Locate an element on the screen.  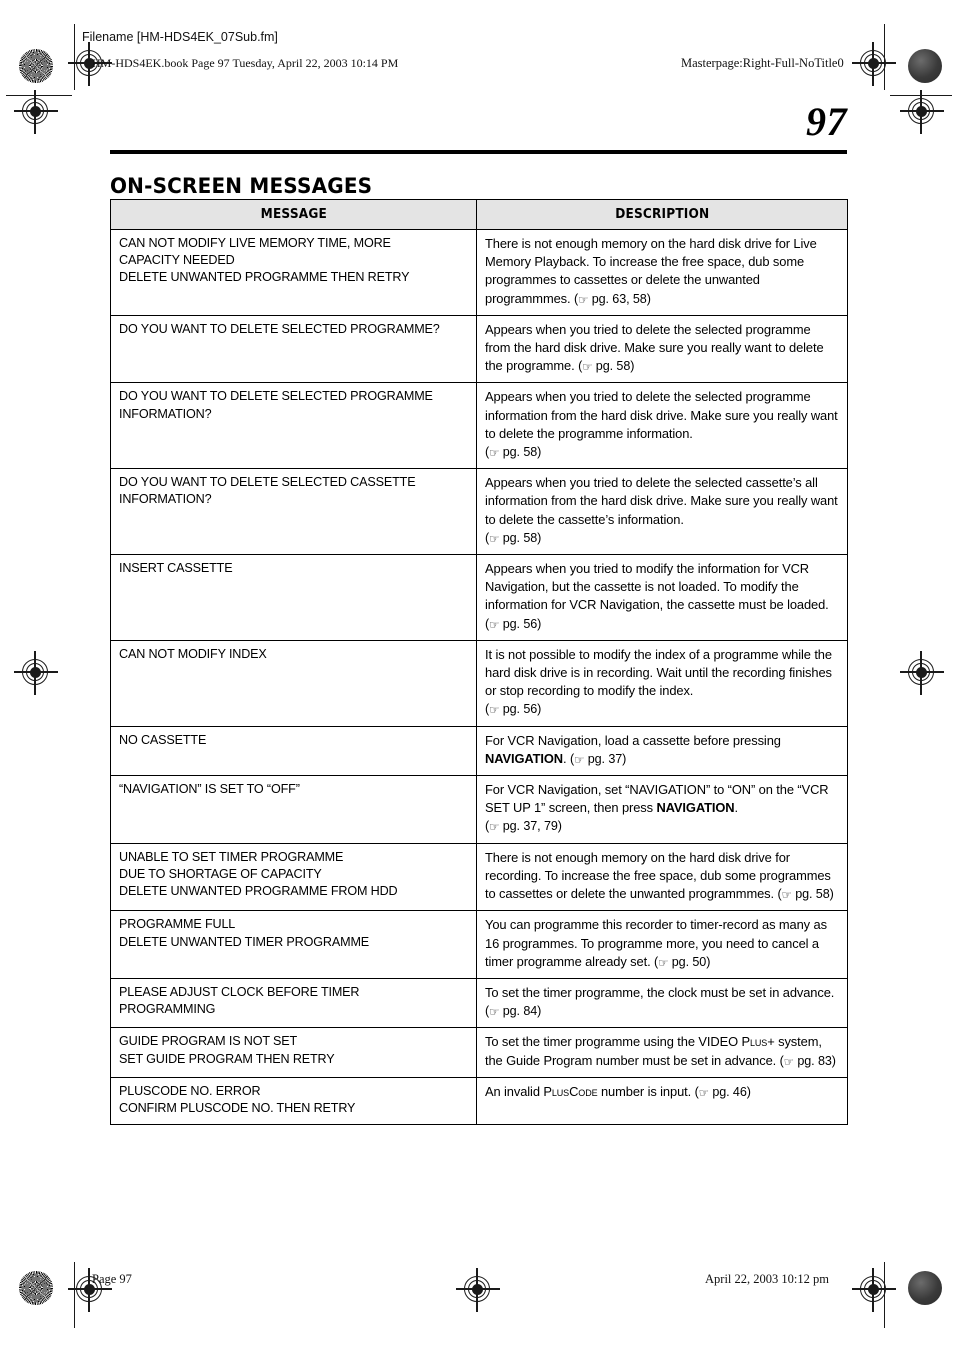
description-reference-line: (☞ pg. 58) is located at coordinates (662, 538).